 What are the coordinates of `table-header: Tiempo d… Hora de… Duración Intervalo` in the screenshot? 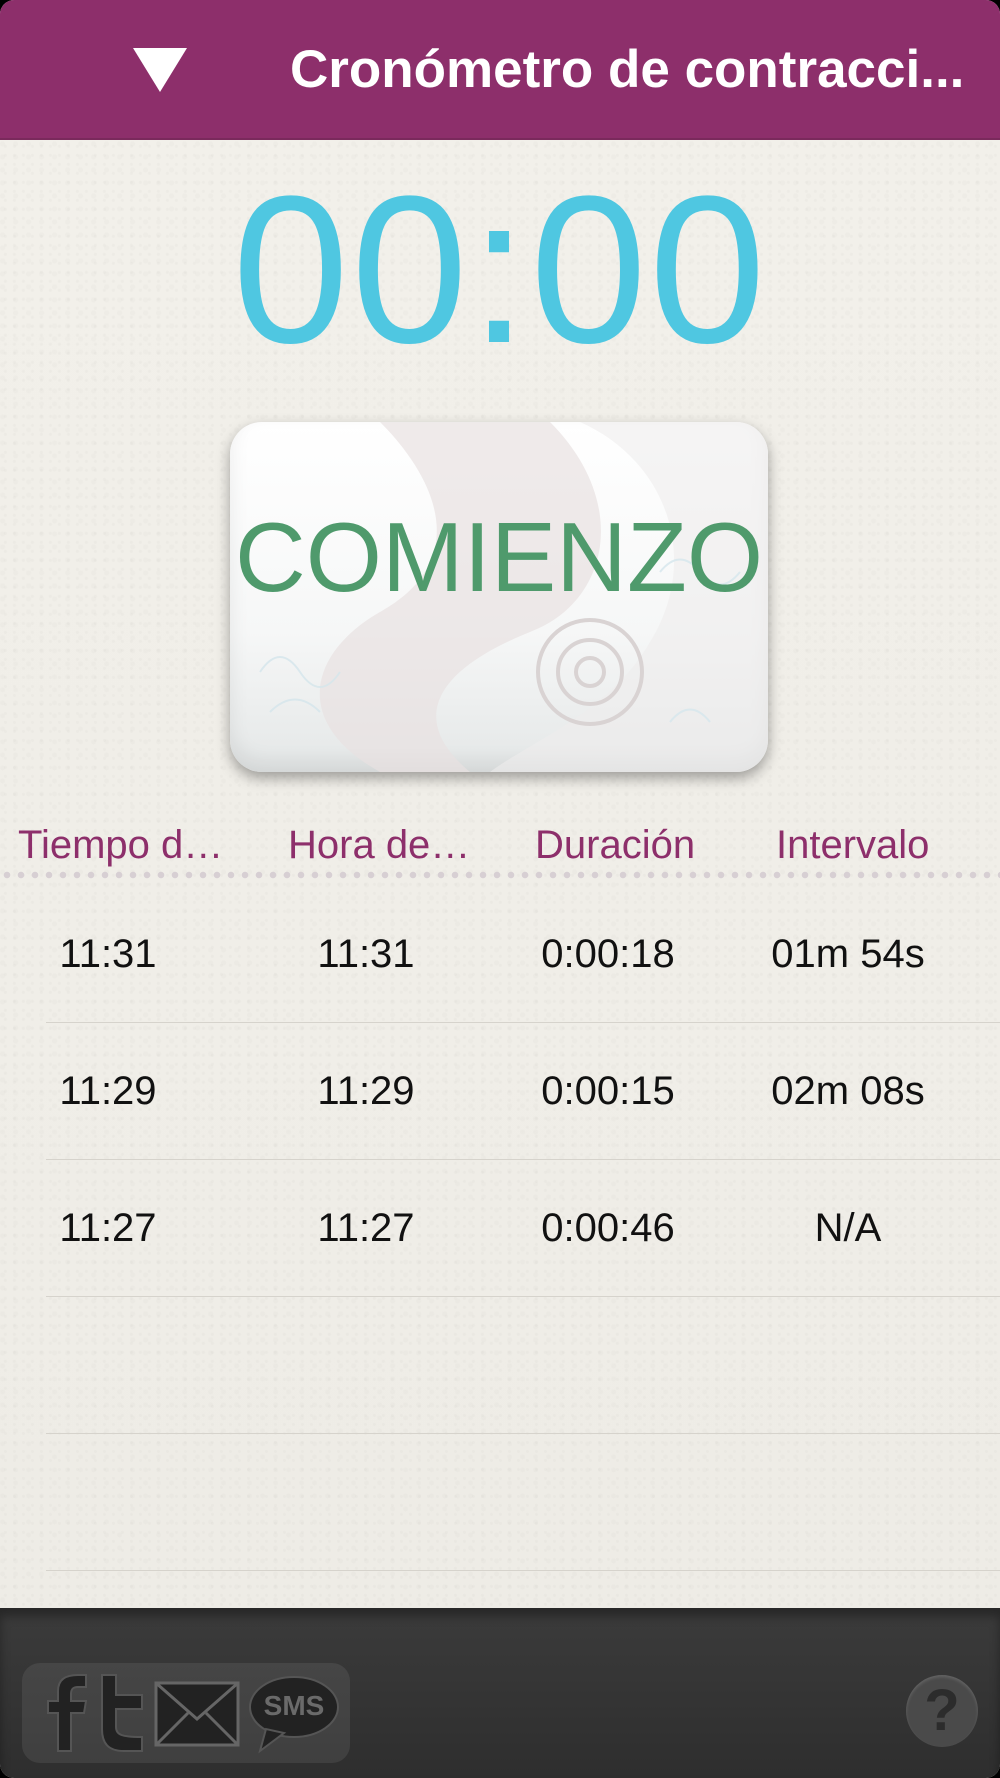 It's located at (500, 845).